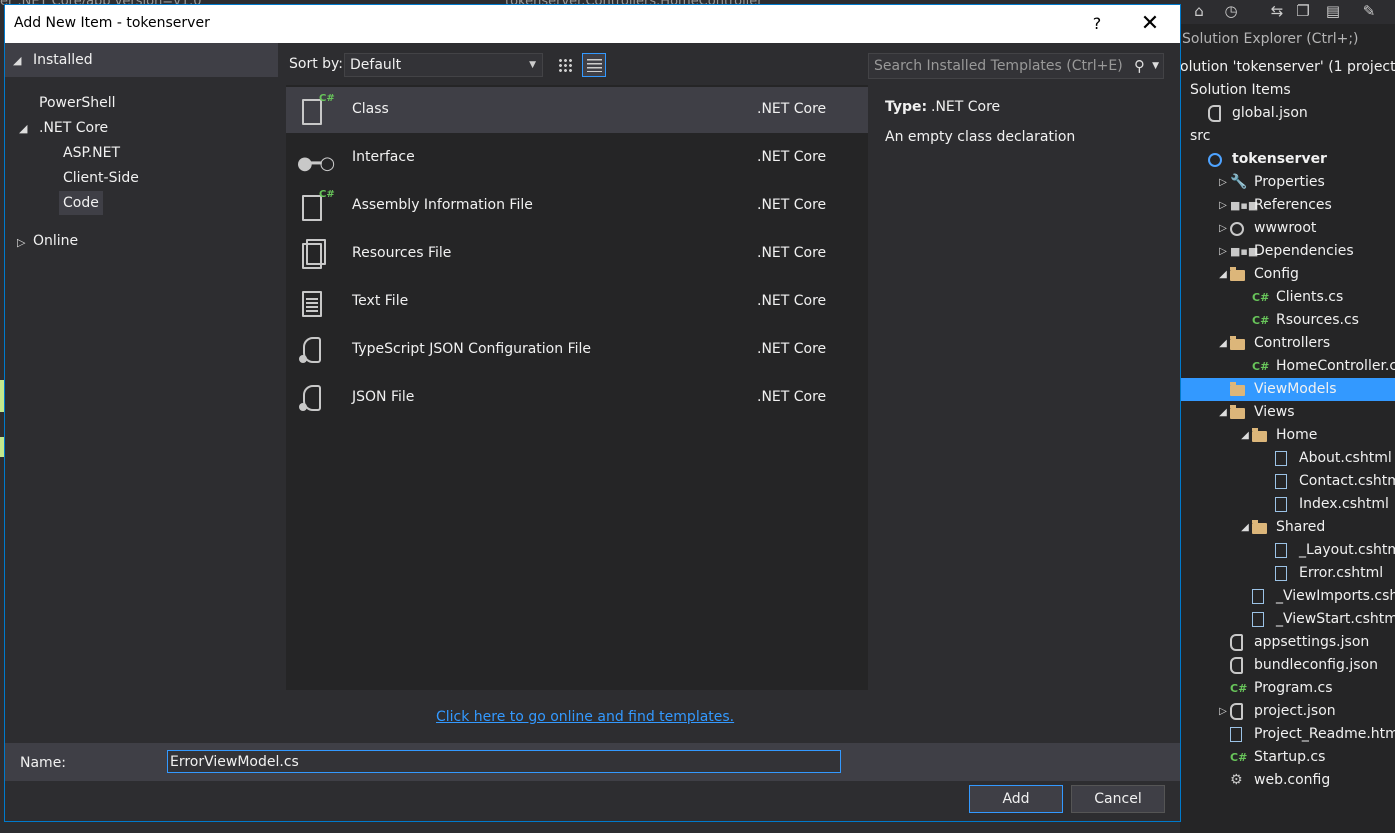  What do you see at coordinates (1287, 67) in the screenshot?
I see `solution-tree-item: olution 'tokenserver' (1 project)` at bounding box center [1287, 67].